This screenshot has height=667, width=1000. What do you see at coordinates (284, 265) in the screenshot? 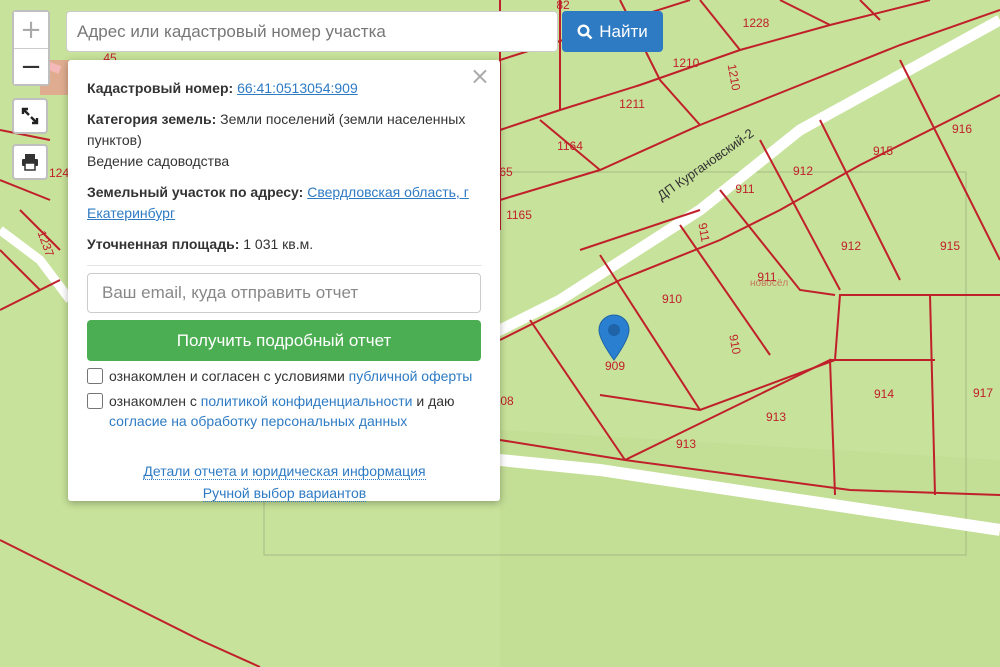
I see `divider` at bounding box center [284, 265].